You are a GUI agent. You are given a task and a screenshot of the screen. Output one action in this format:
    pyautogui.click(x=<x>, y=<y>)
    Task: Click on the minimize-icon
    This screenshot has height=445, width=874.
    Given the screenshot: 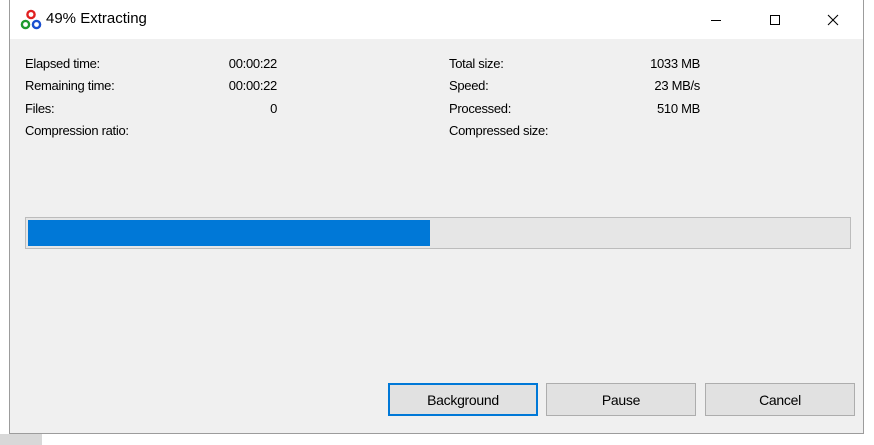 What is the action you would take?
    pyautogui.click(x=716, y=20)
    